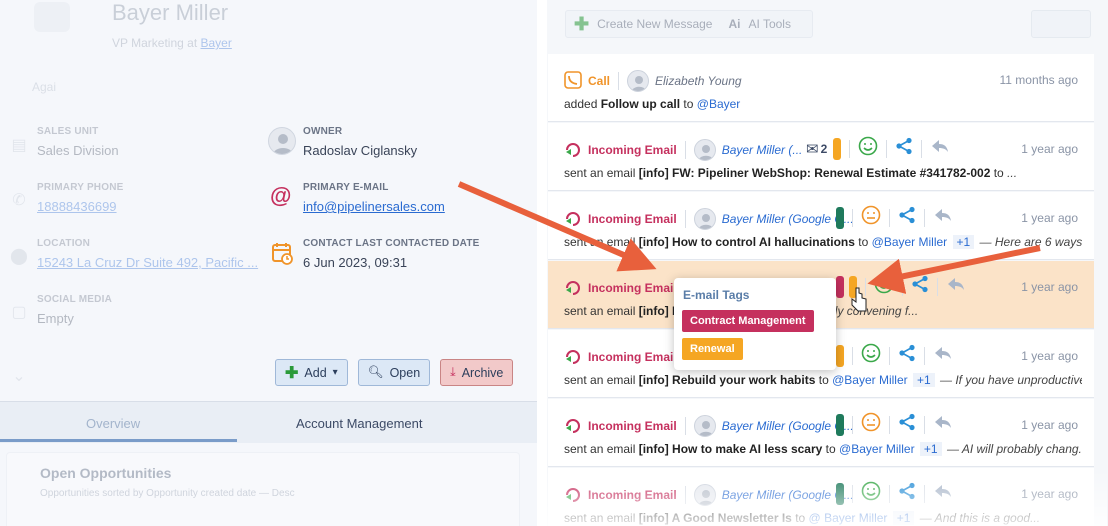  What do you see at coordinates (812, 149) in the screenshot?
I see `envelope-icon: ✉` at bounding box center [812, 149].